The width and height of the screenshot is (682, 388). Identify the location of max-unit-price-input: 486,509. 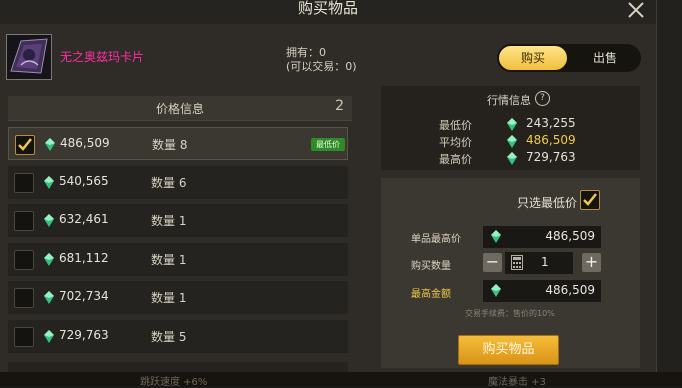
(542, 237).